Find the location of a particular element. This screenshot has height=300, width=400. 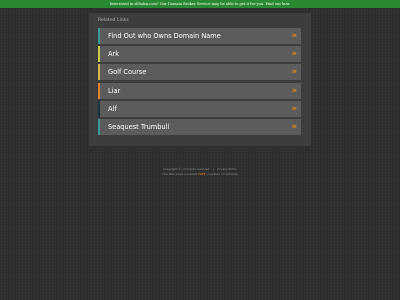

copyright-text: Copyright ©. All rights reserved. is located at coordinates (187, 169).